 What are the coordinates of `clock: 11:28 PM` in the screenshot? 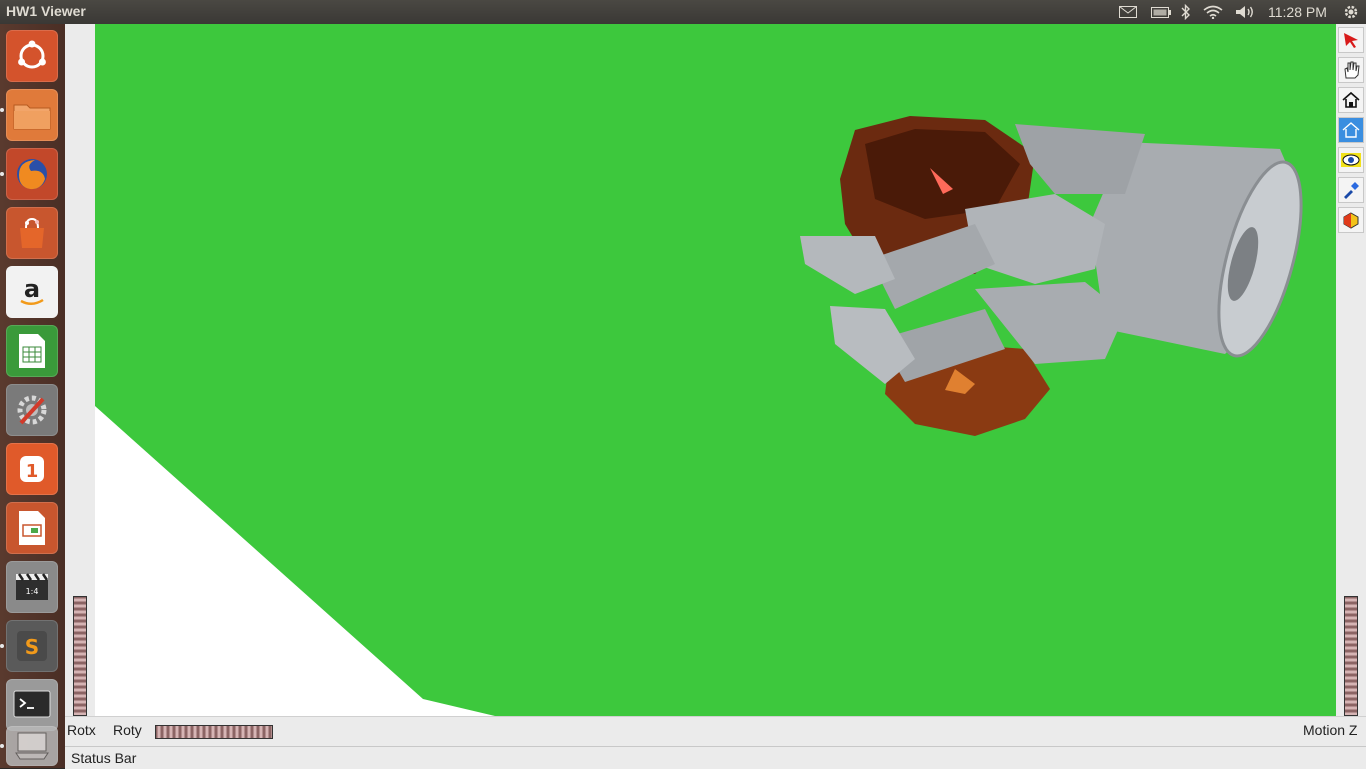 It's located at (1297, 12).